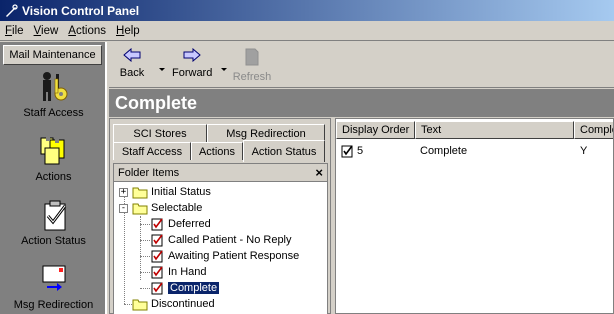  What do you see at coordinates (123, 192) in the screenshot?
I see `expand-icon: +` at bounding box center [123, 192].